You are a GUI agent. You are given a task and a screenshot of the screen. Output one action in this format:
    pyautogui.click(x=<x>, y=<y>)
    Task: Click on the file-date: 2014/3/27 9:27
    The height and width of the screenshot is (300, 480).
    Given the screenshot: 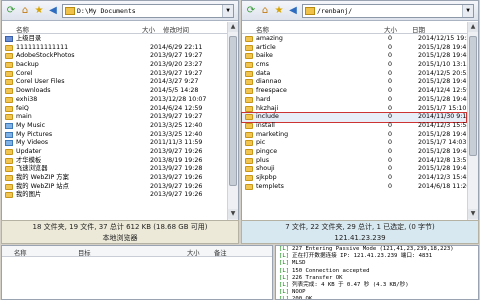 What is the action you would take?
    pyautogui.click(x=174, y=82)
    